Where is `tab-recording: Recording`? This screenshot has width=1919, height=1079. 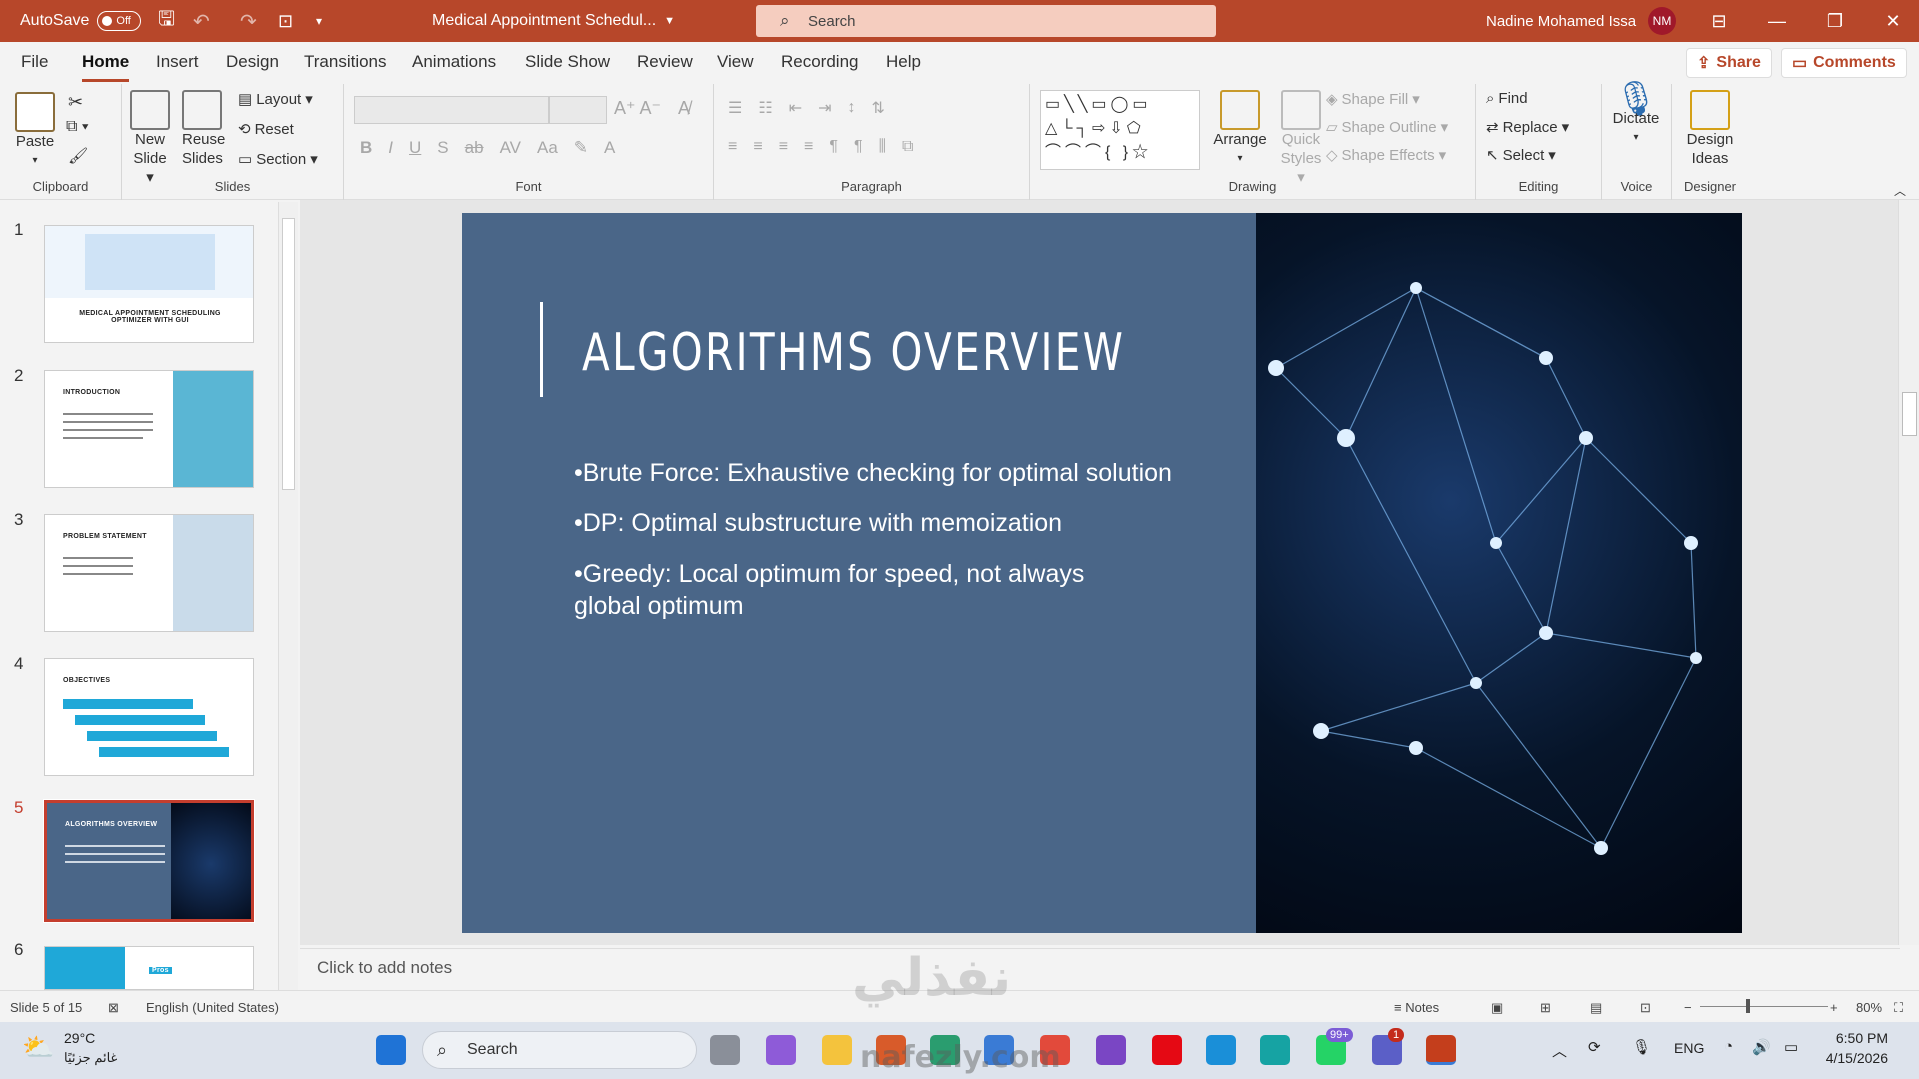
tab-recording: Recording is located at coordinates (820, 62).